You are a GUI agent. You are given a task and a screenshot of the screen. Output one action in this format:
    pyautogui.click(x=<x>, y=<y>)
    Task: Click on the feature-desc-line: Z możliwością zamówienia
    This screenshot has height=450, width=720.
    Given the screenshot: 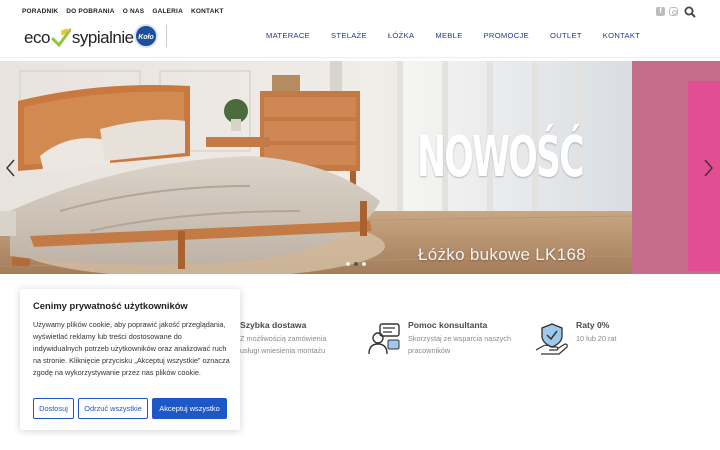 What is the action you would take?
    pyautogui.click(x=283, y=338)
    